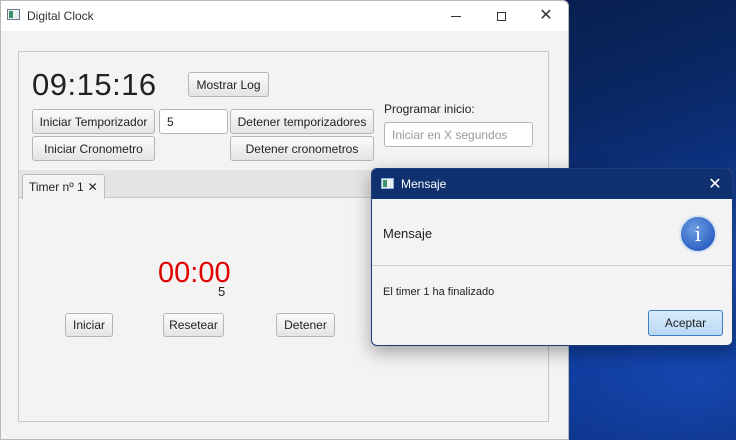 The height and width of the screenshot is (440, 736). I want to click on app-window-icon, so click(13, 14).